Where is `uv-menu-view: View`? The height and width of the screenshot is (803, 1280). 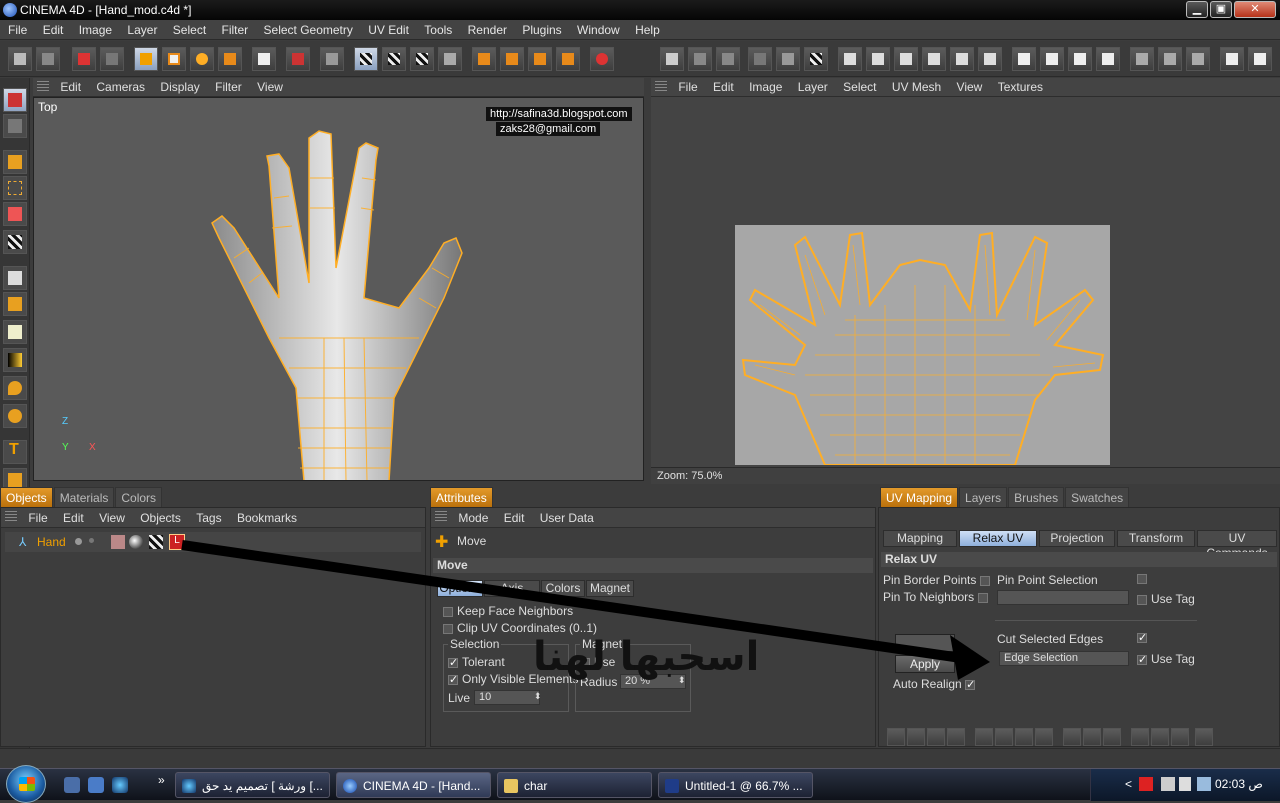
uv-menu-view: View is located at coordinates (968, 86).